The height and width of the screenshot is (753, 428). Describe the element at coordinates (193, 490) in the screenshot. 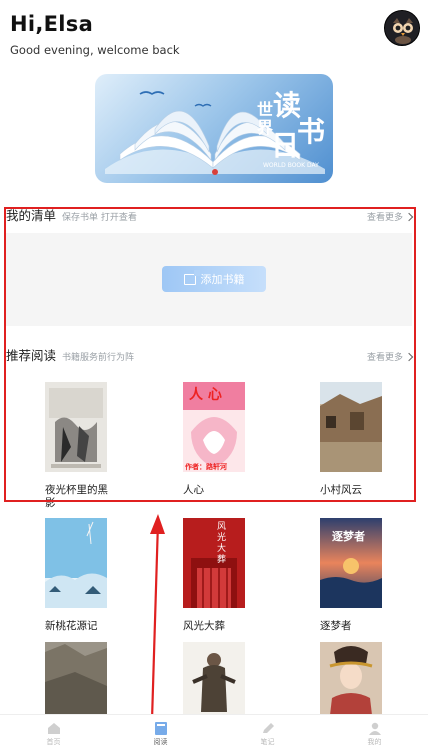

I see `book-title: 人心` at that location.